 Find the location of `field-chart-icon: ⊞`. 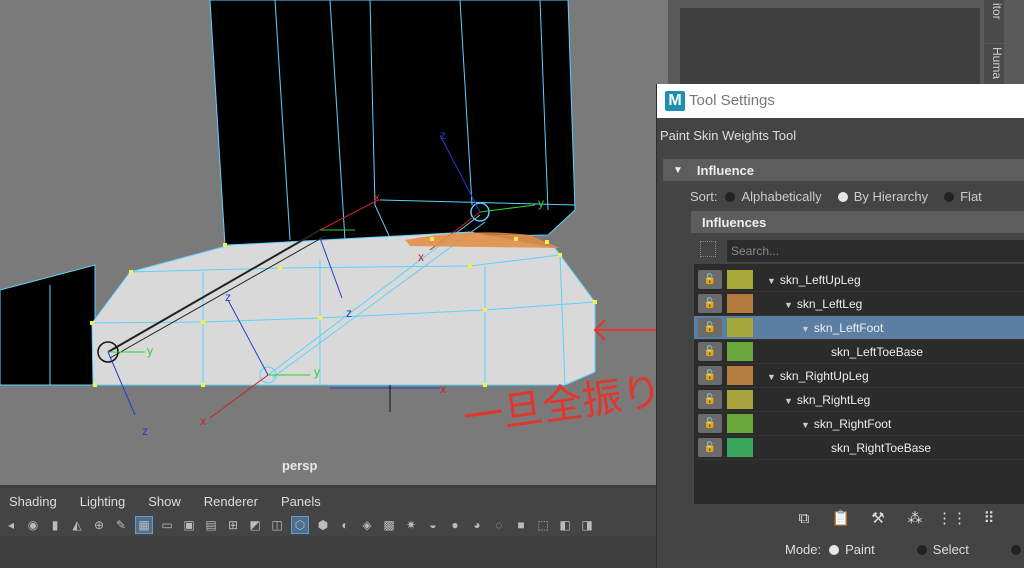

field-chart-icon: ⊞ is located at coordinates (233, 525).